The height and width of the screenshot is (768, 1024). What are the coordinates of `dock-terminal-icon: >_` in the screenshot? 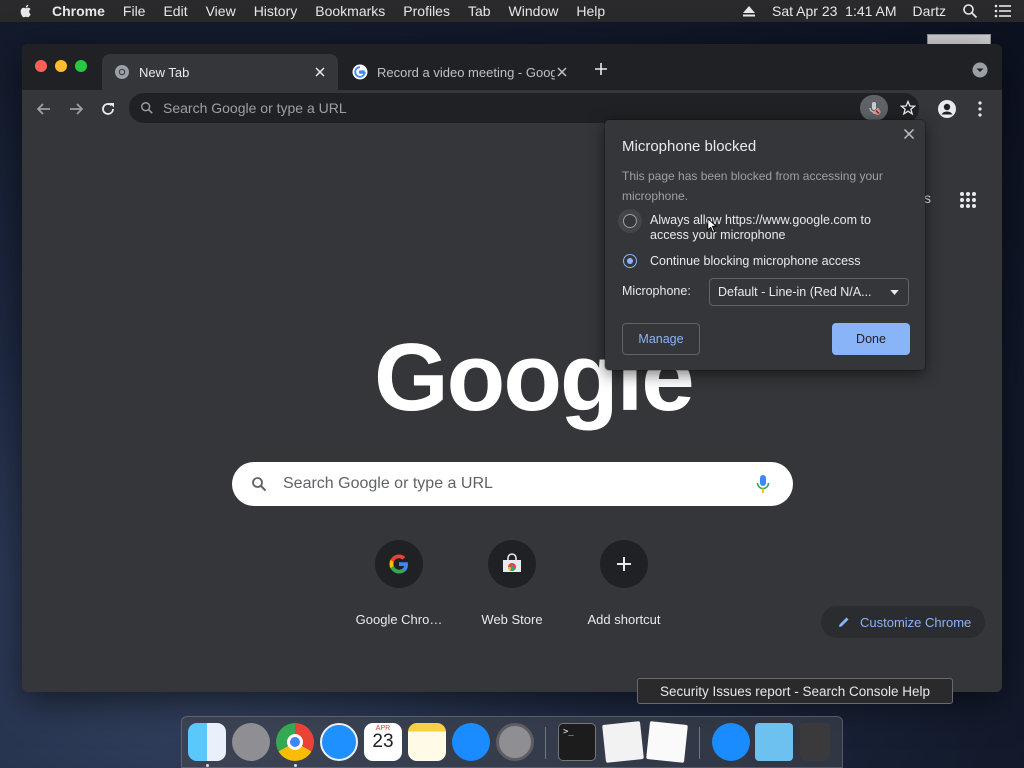 It's located at (577, 742).